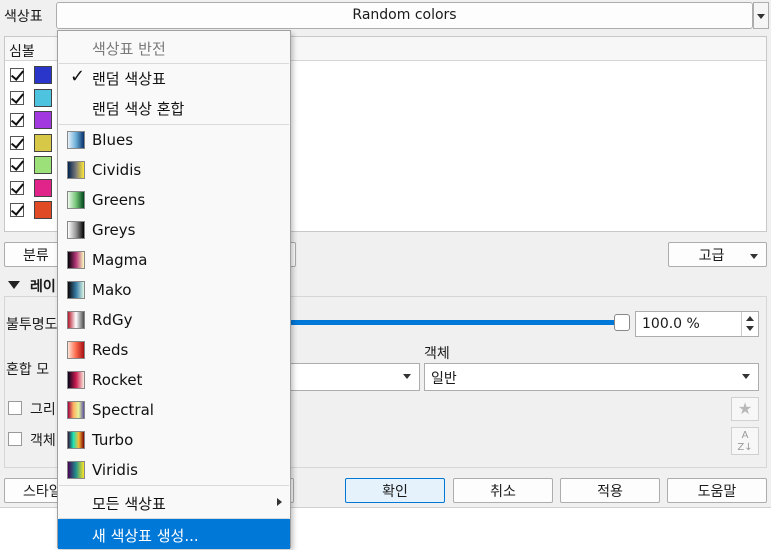 The height and width of the screenshot is (550, 771). What do you see at coordinates (174, 380) in the screenshot?
I see `menu-item-ramp-rocket: Rocket` at bounding box center [174, 380].